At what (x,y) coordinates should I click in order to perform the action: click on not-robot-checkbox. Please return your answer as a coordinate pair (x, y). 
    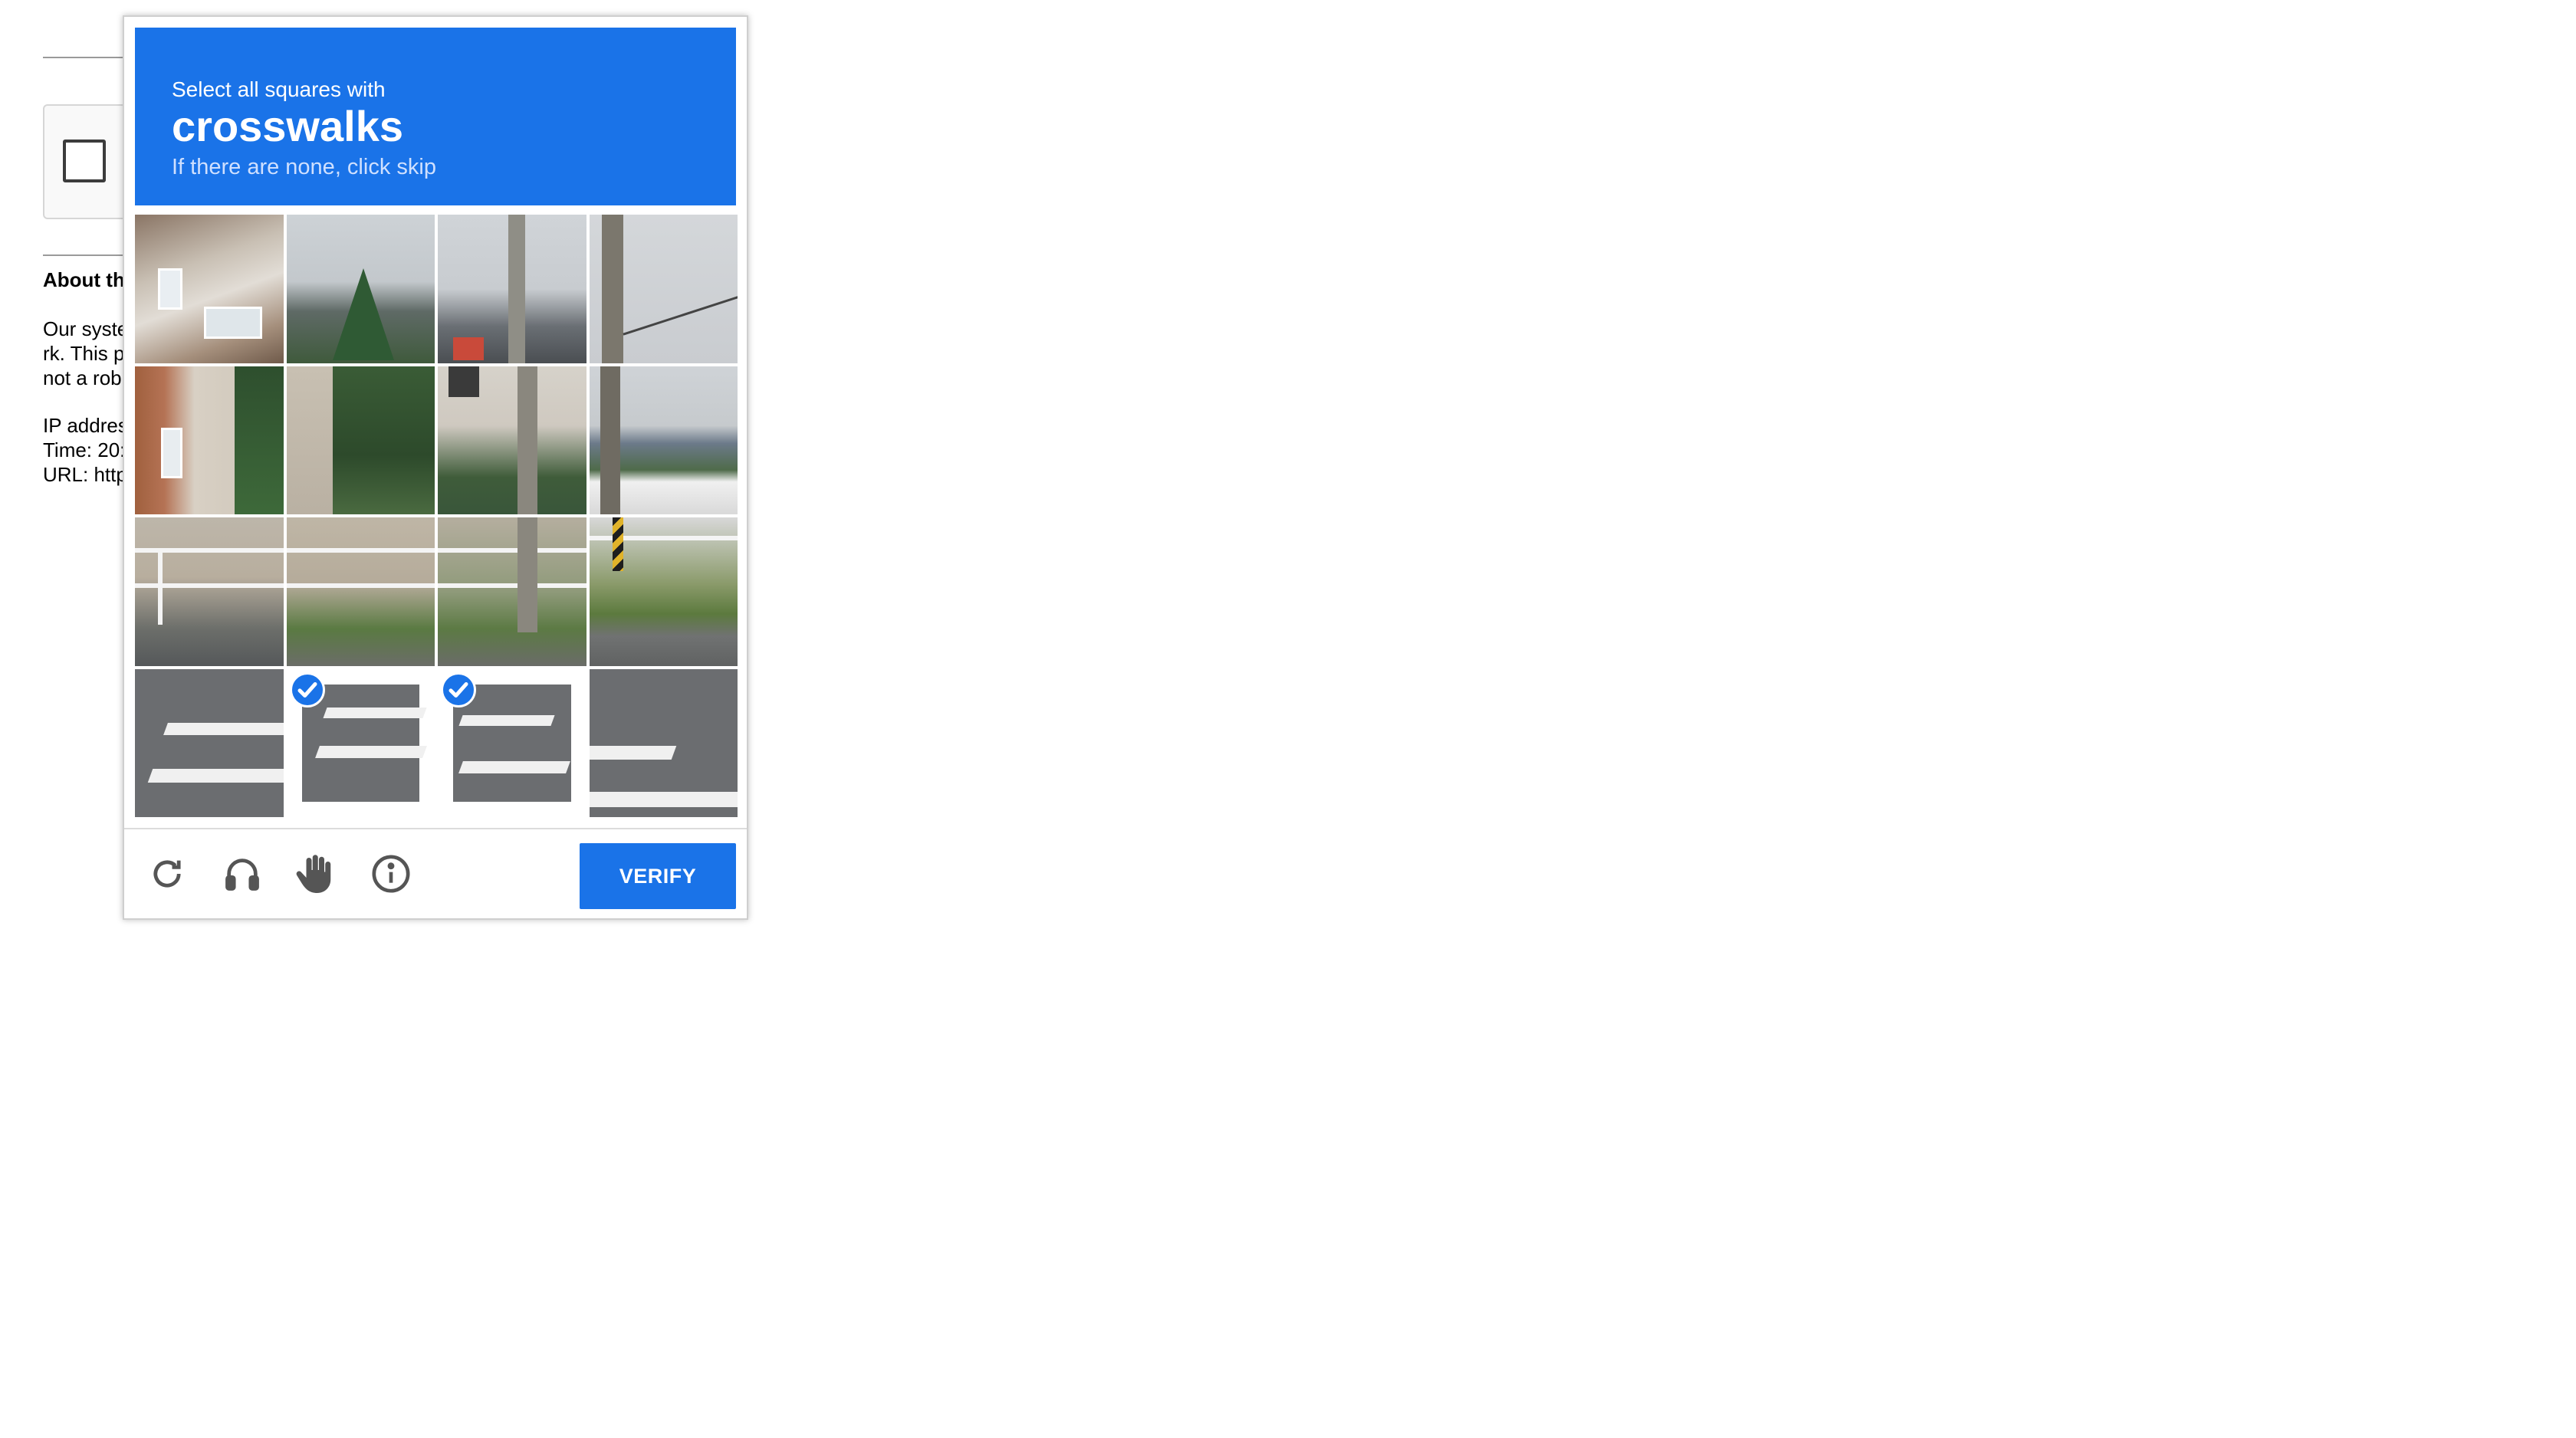
    Looking at the image, I should click on (85, 161).